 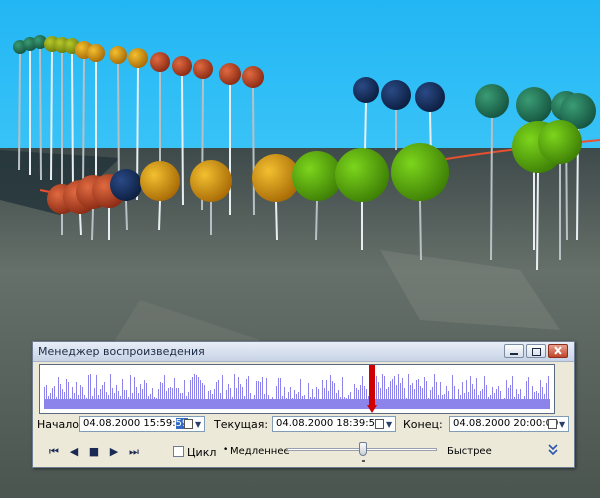 What do you see at coordinates (114, 452) in the screenshot?
I see `play-button: ▶` at bounding box center [114, 452].